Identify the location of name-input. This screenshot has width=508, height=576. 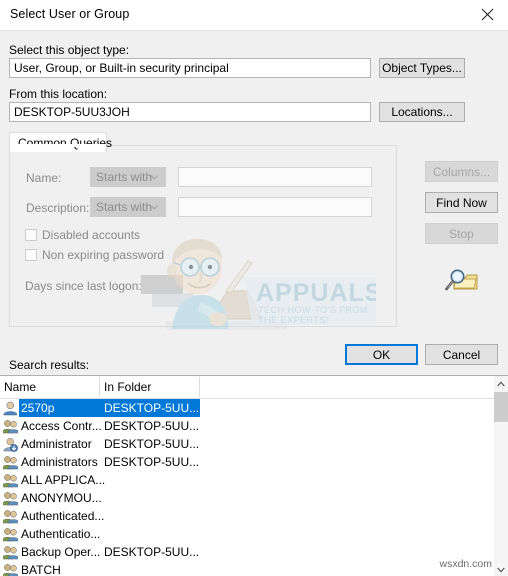
(275, 177).